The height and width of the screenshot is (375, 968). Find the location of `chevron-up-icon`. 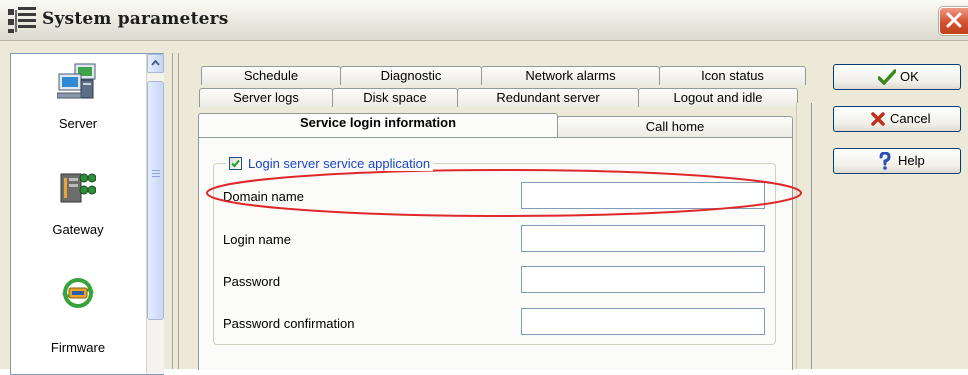

chevron-up-icon is located at coordinates (155, 63).